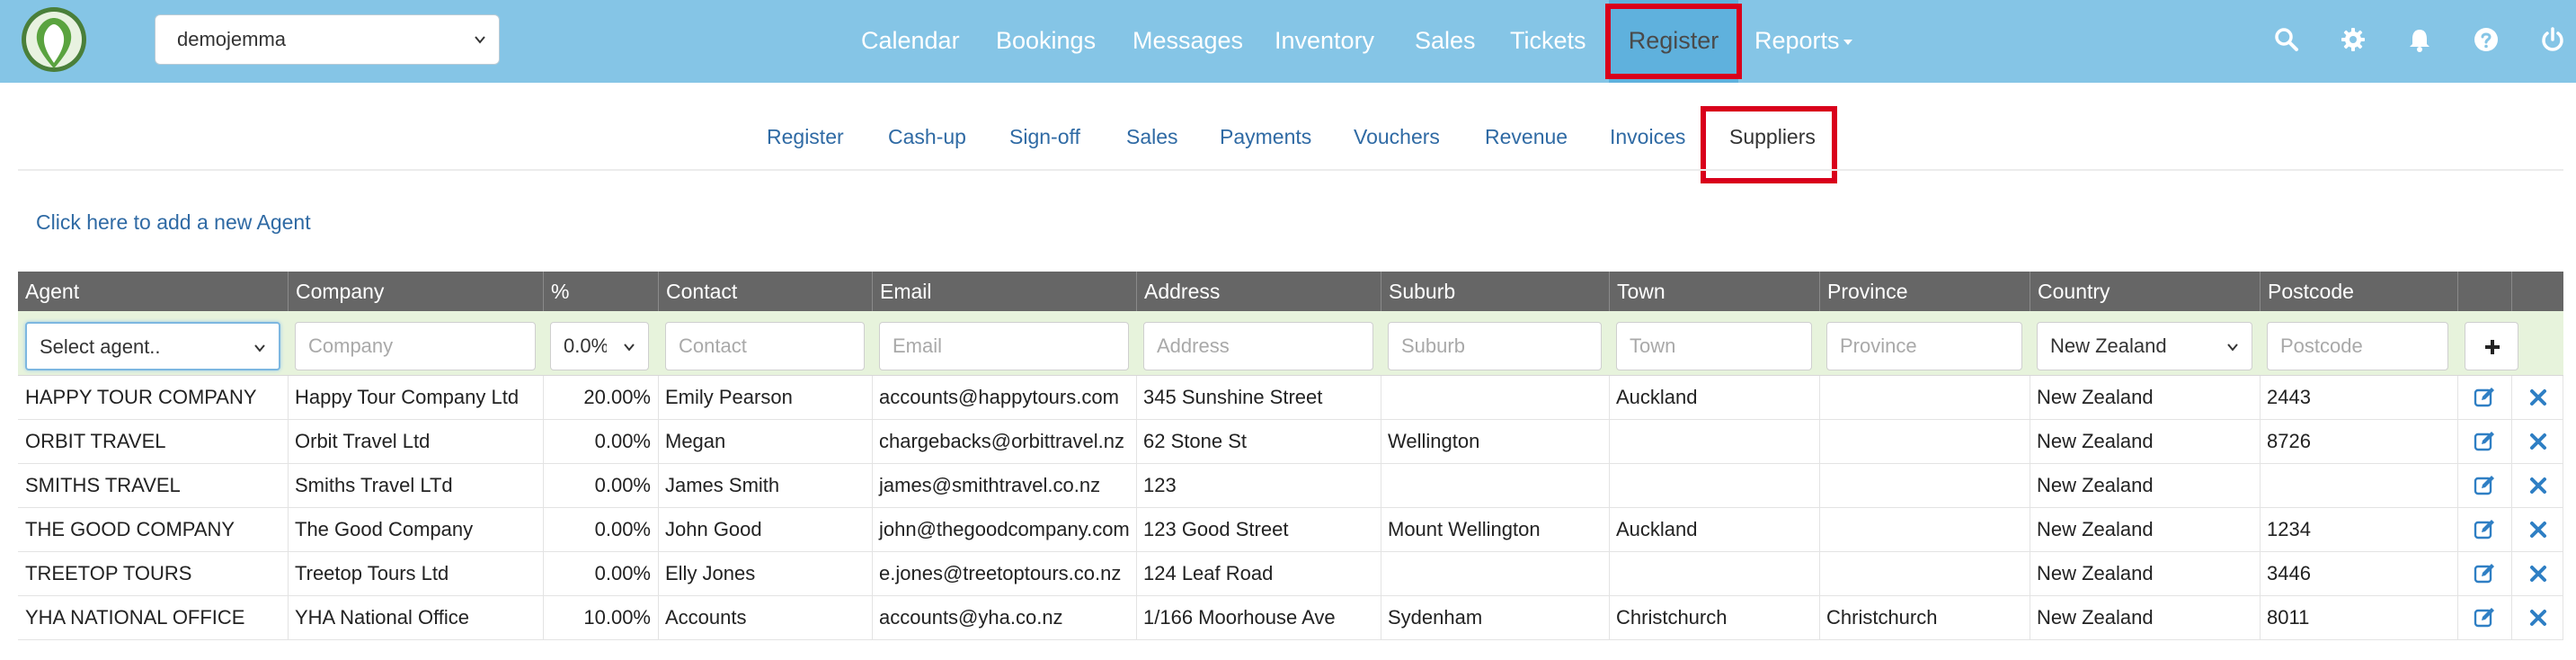 Image resolution: width=2576 pixels, height=660 pixels. I want to click on subnav-payments: Payments, so click(1265, 137).